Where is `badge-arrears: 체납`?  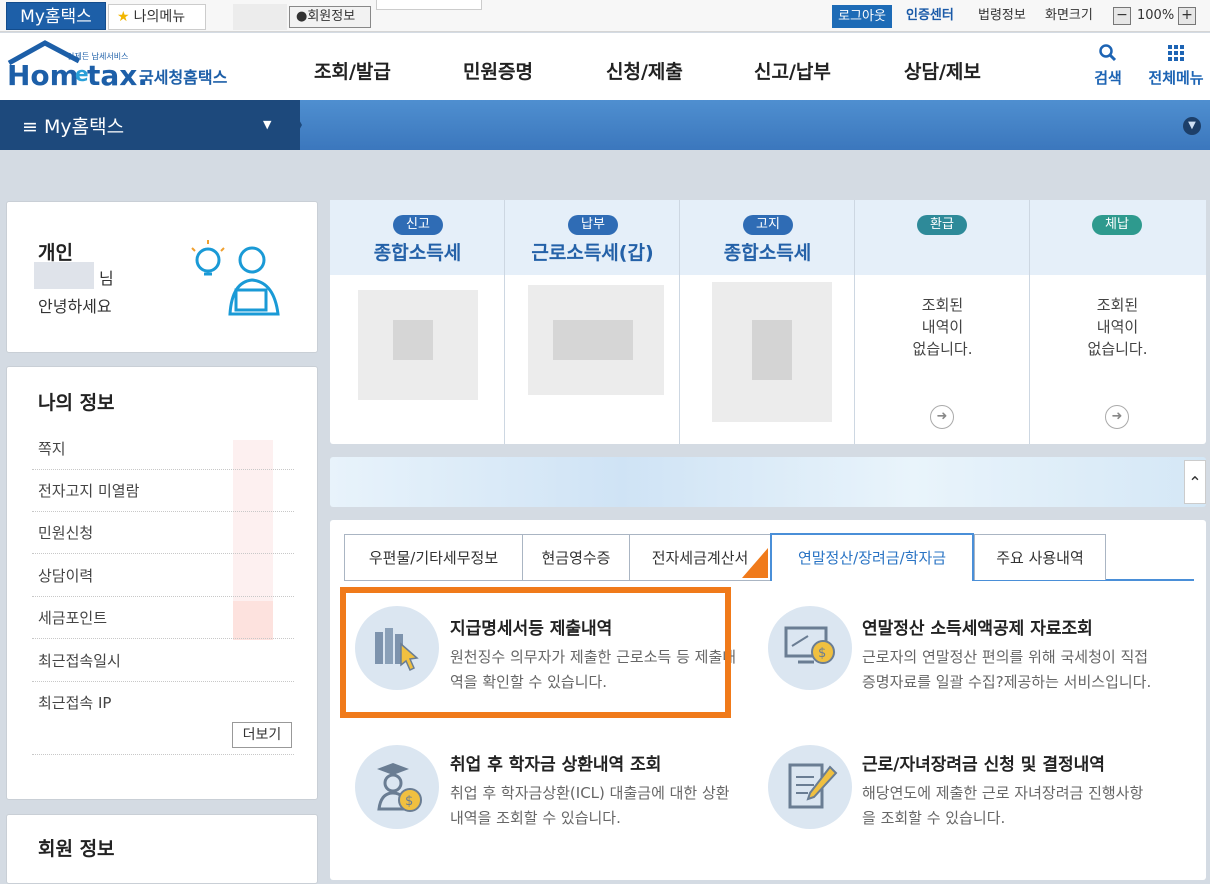 badge-arrears: 체납 is located at coordinates (1117, 225).